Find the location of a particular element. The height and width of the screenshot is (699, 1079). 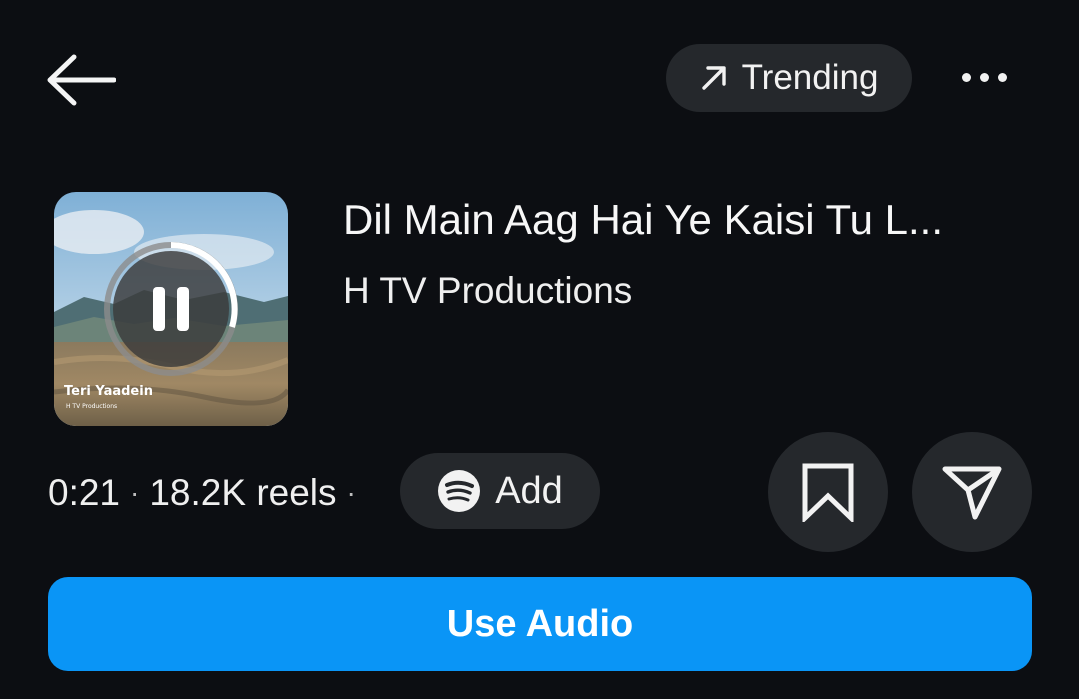

save-button is located at coordinates (828, 492).